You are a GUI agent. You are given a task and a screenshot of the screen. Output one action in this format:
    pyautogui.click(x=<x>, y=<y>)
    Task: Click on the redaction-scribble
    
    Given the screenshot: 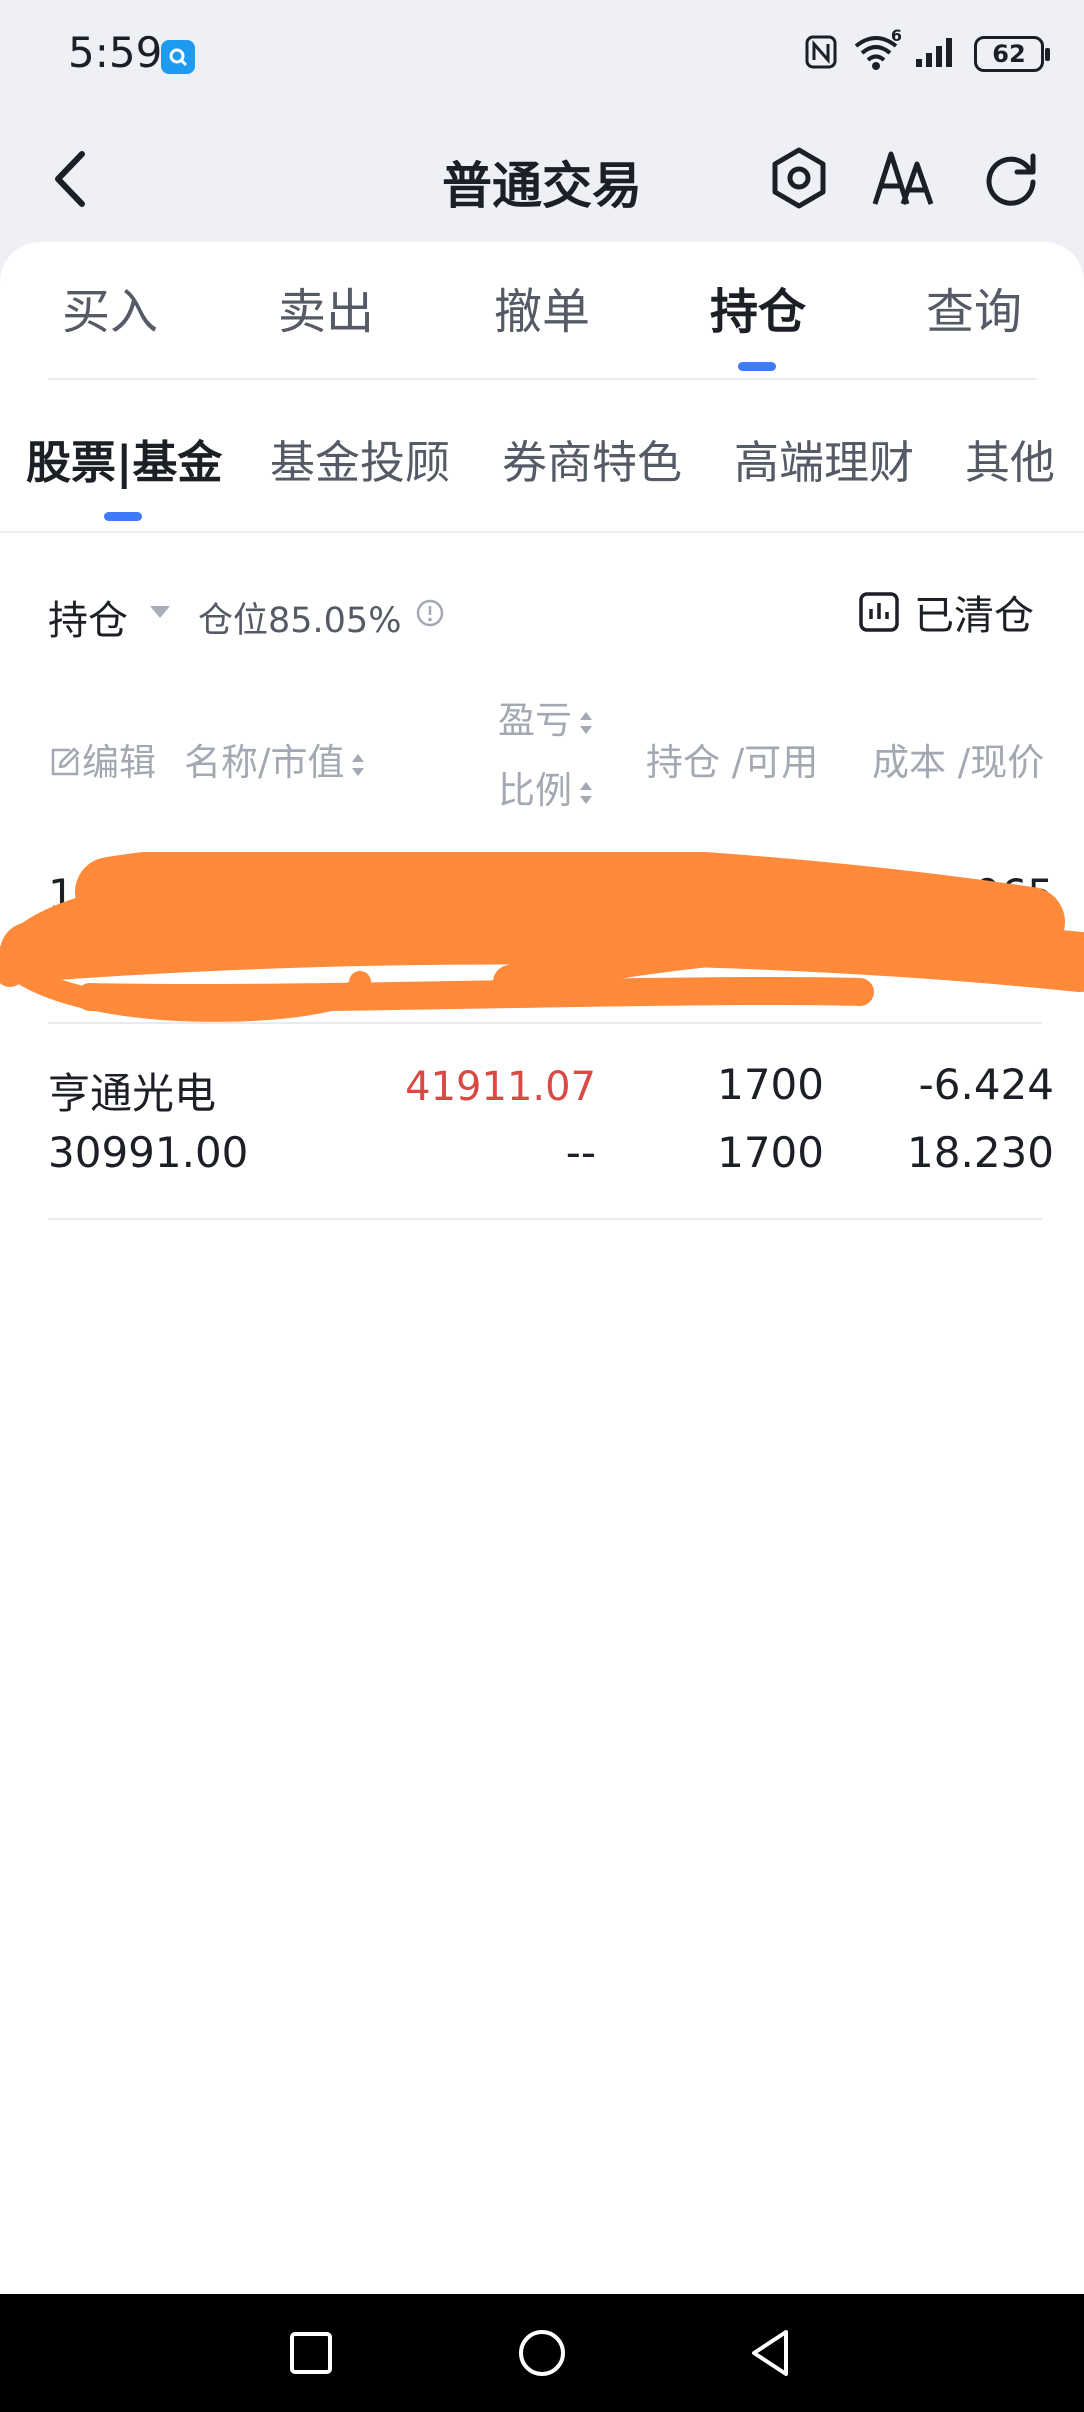 What is the action you would take?
    pyautogui.click(x=542, y=937)
    